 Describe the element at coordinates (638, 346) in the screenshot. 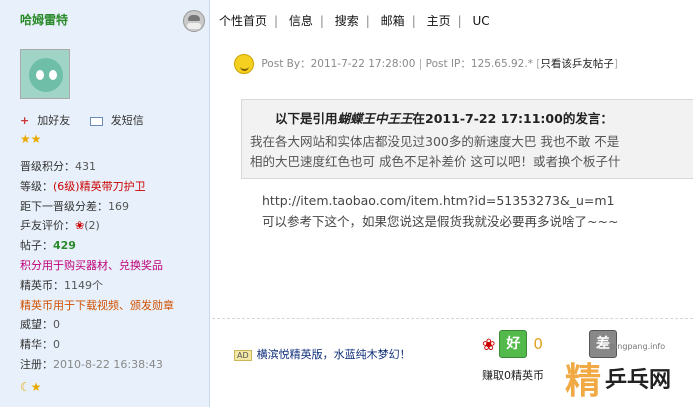

I see `watermark-url: pingpang.info` at that location.